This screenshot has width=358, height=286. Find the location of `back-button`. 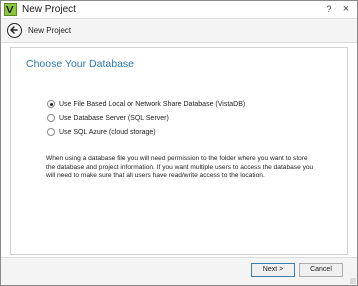

back-button is located at coordinates (14, 30).